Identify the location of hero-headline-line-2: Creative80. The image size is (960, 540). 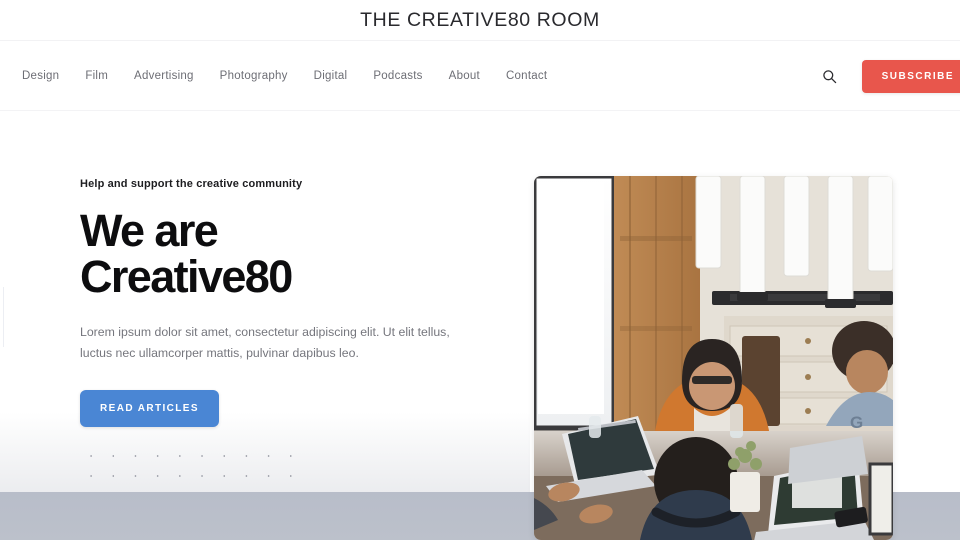
(186, 276).